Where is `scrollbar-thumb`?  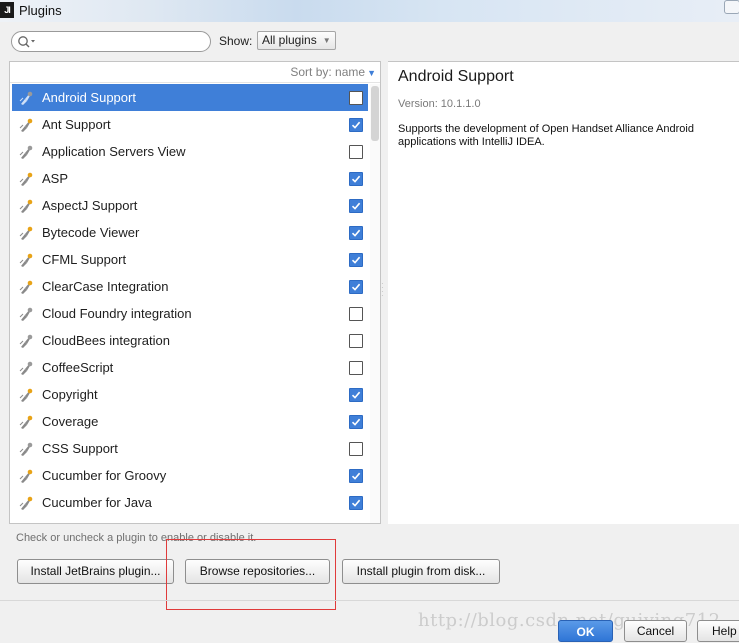
scrollbar-thumb is located at coordinates (375, 113).